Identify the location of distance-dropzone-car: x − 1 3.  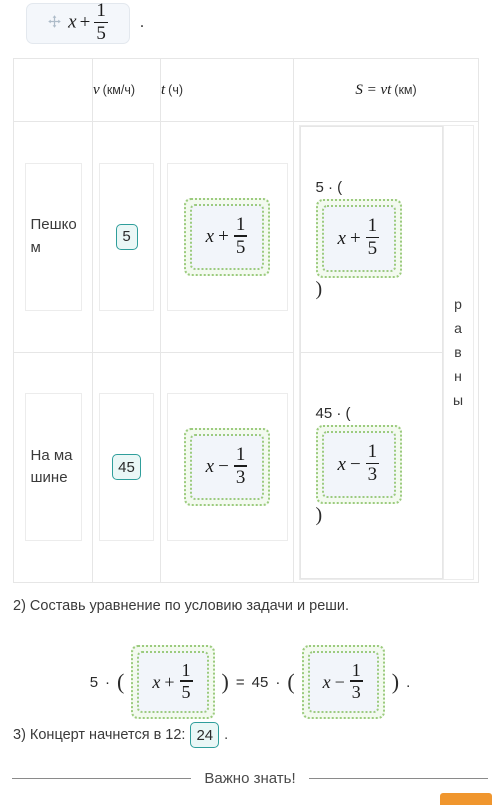
(359, 464).